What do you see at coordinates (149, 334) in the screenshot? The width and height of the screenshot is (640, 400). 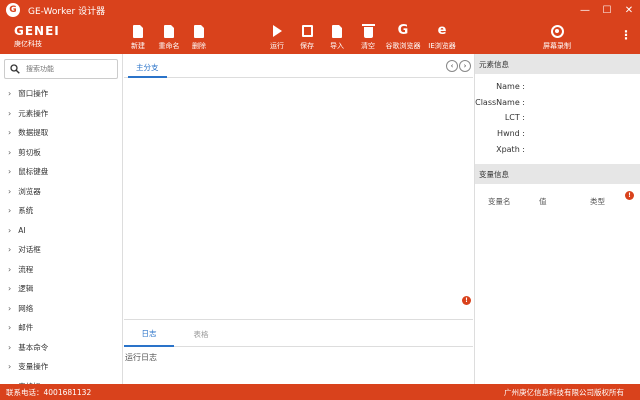 I see `tab-log: 日志` at bounding box center [149, 334].